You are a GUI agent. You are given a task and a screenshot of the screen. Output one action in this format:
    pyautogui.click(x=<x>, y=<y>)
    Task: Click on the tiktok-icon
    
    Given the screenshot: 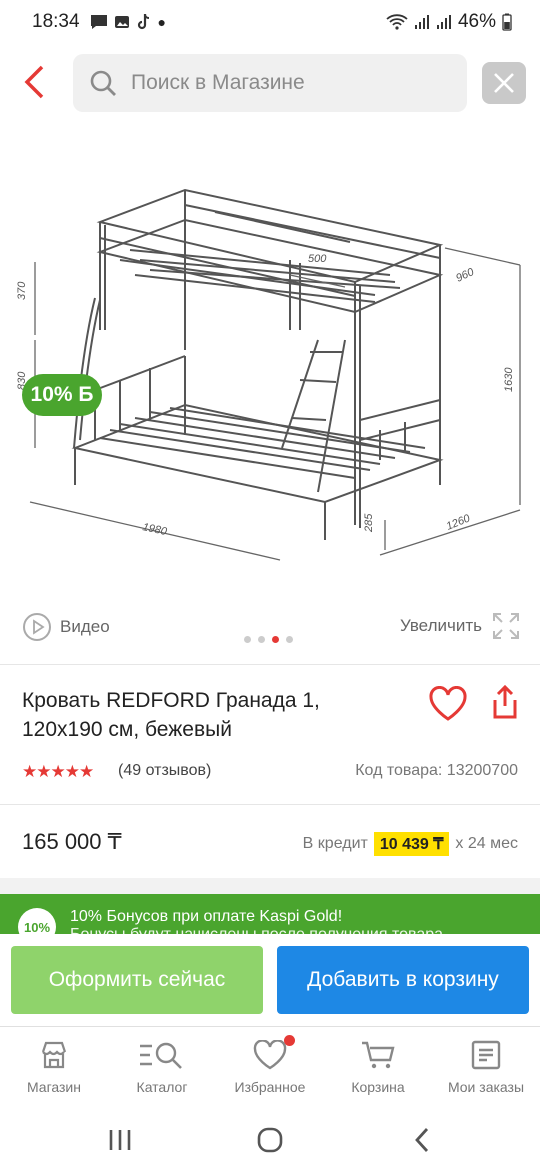 What is the action you would take?
    pyautogui.click(x=143, y=21)
    